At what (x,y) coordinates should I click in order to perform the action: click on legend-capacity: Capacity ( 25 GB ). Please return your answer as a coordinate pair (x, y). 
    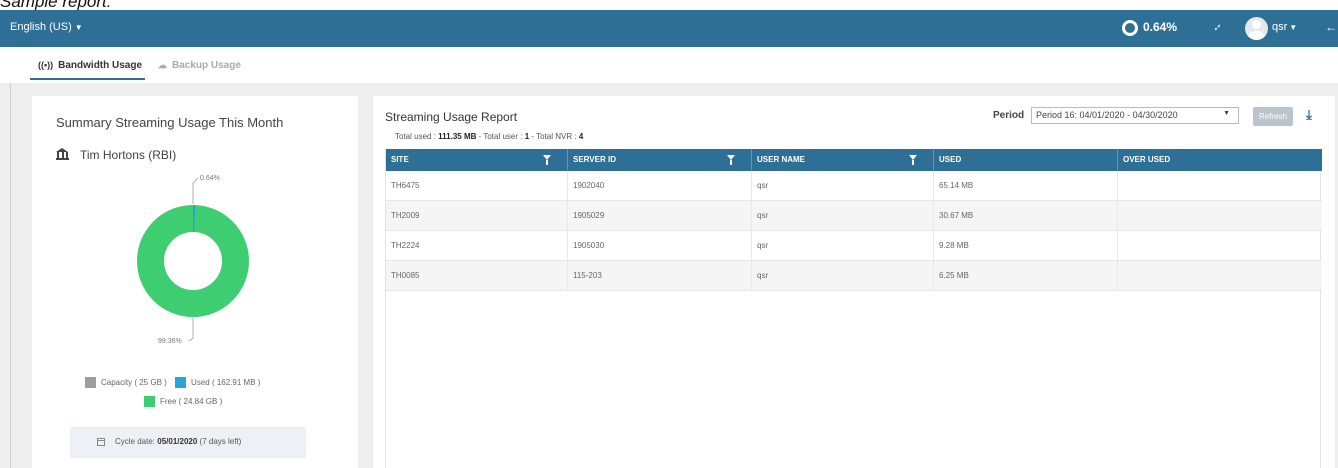
    Looking at the image, I should click on (126, 382).